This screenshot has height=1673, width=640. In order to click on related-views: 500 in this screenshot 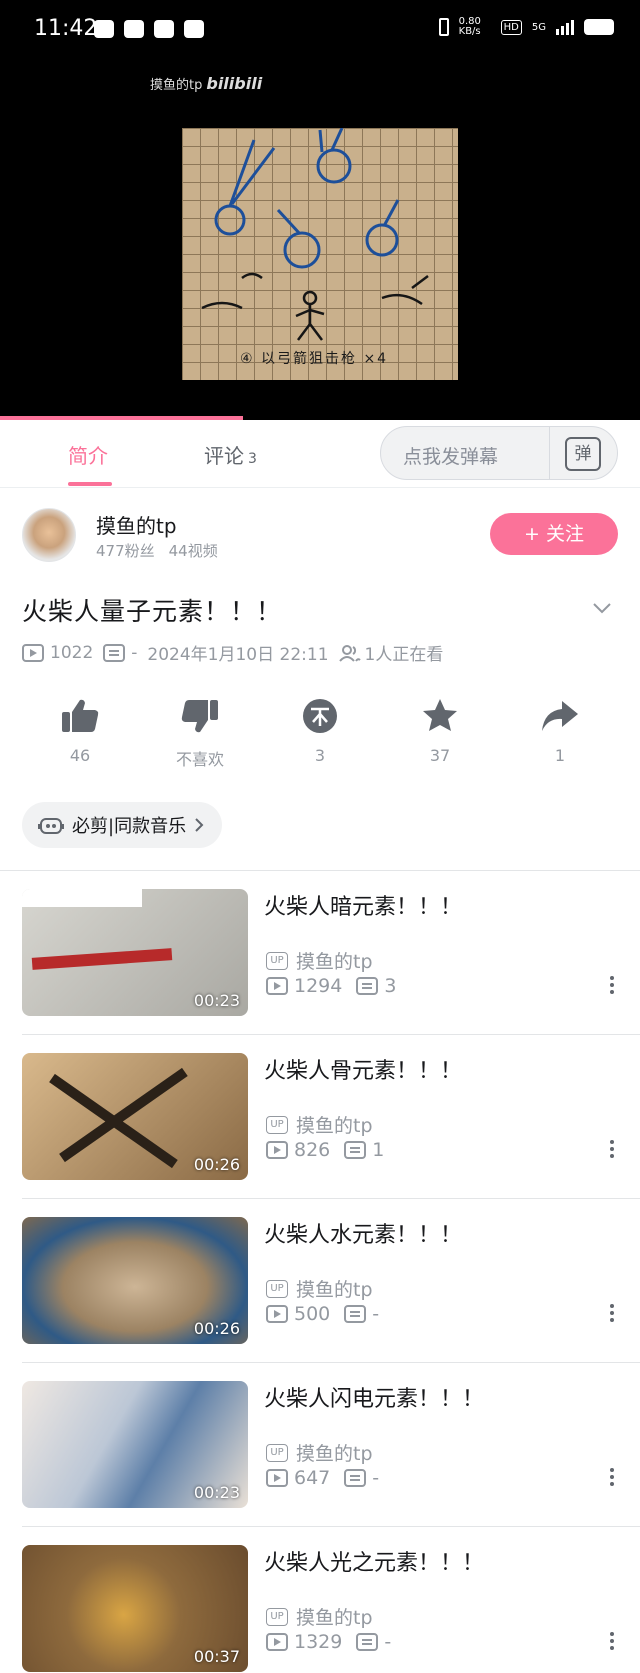, I will do `click(312, 1314)`.